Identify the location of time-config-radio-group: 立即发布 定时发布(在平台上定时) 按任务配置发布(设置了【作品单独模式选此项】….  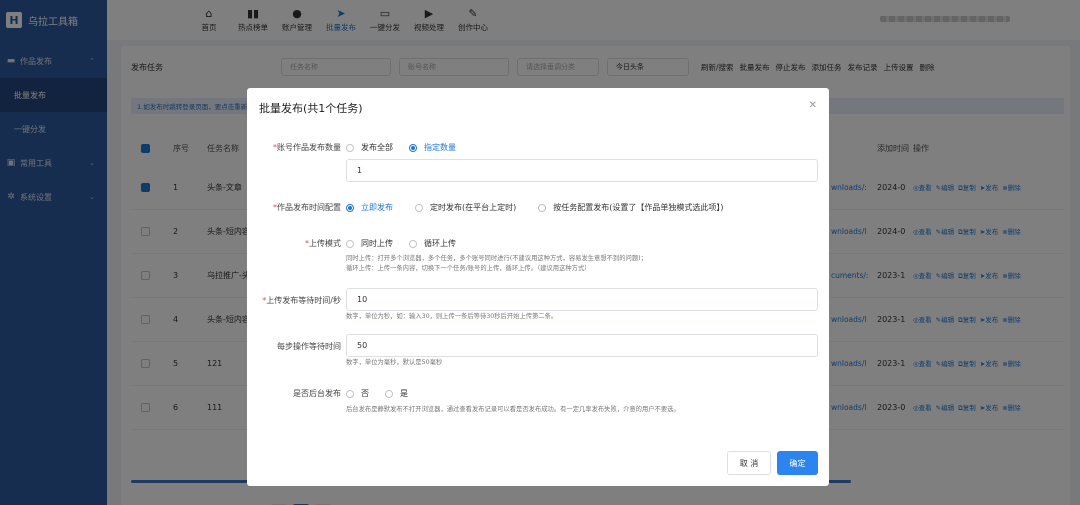
(535, 207).